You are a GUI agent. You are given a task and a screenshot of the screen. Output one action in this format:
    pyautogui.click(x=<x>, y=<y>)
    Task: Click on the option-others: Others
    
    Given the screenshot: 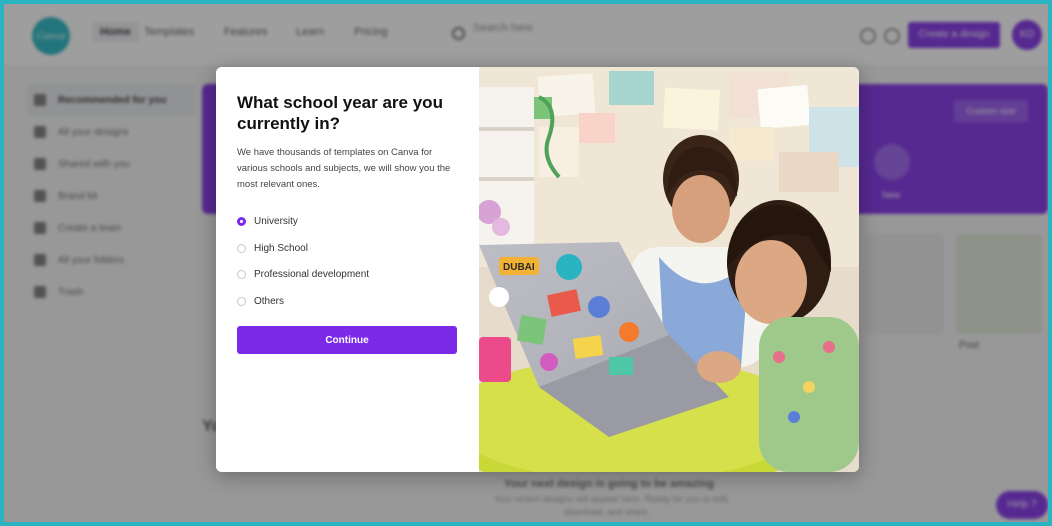 What is the action you would take?
    pyautogui.click(x=260, y=301)
    